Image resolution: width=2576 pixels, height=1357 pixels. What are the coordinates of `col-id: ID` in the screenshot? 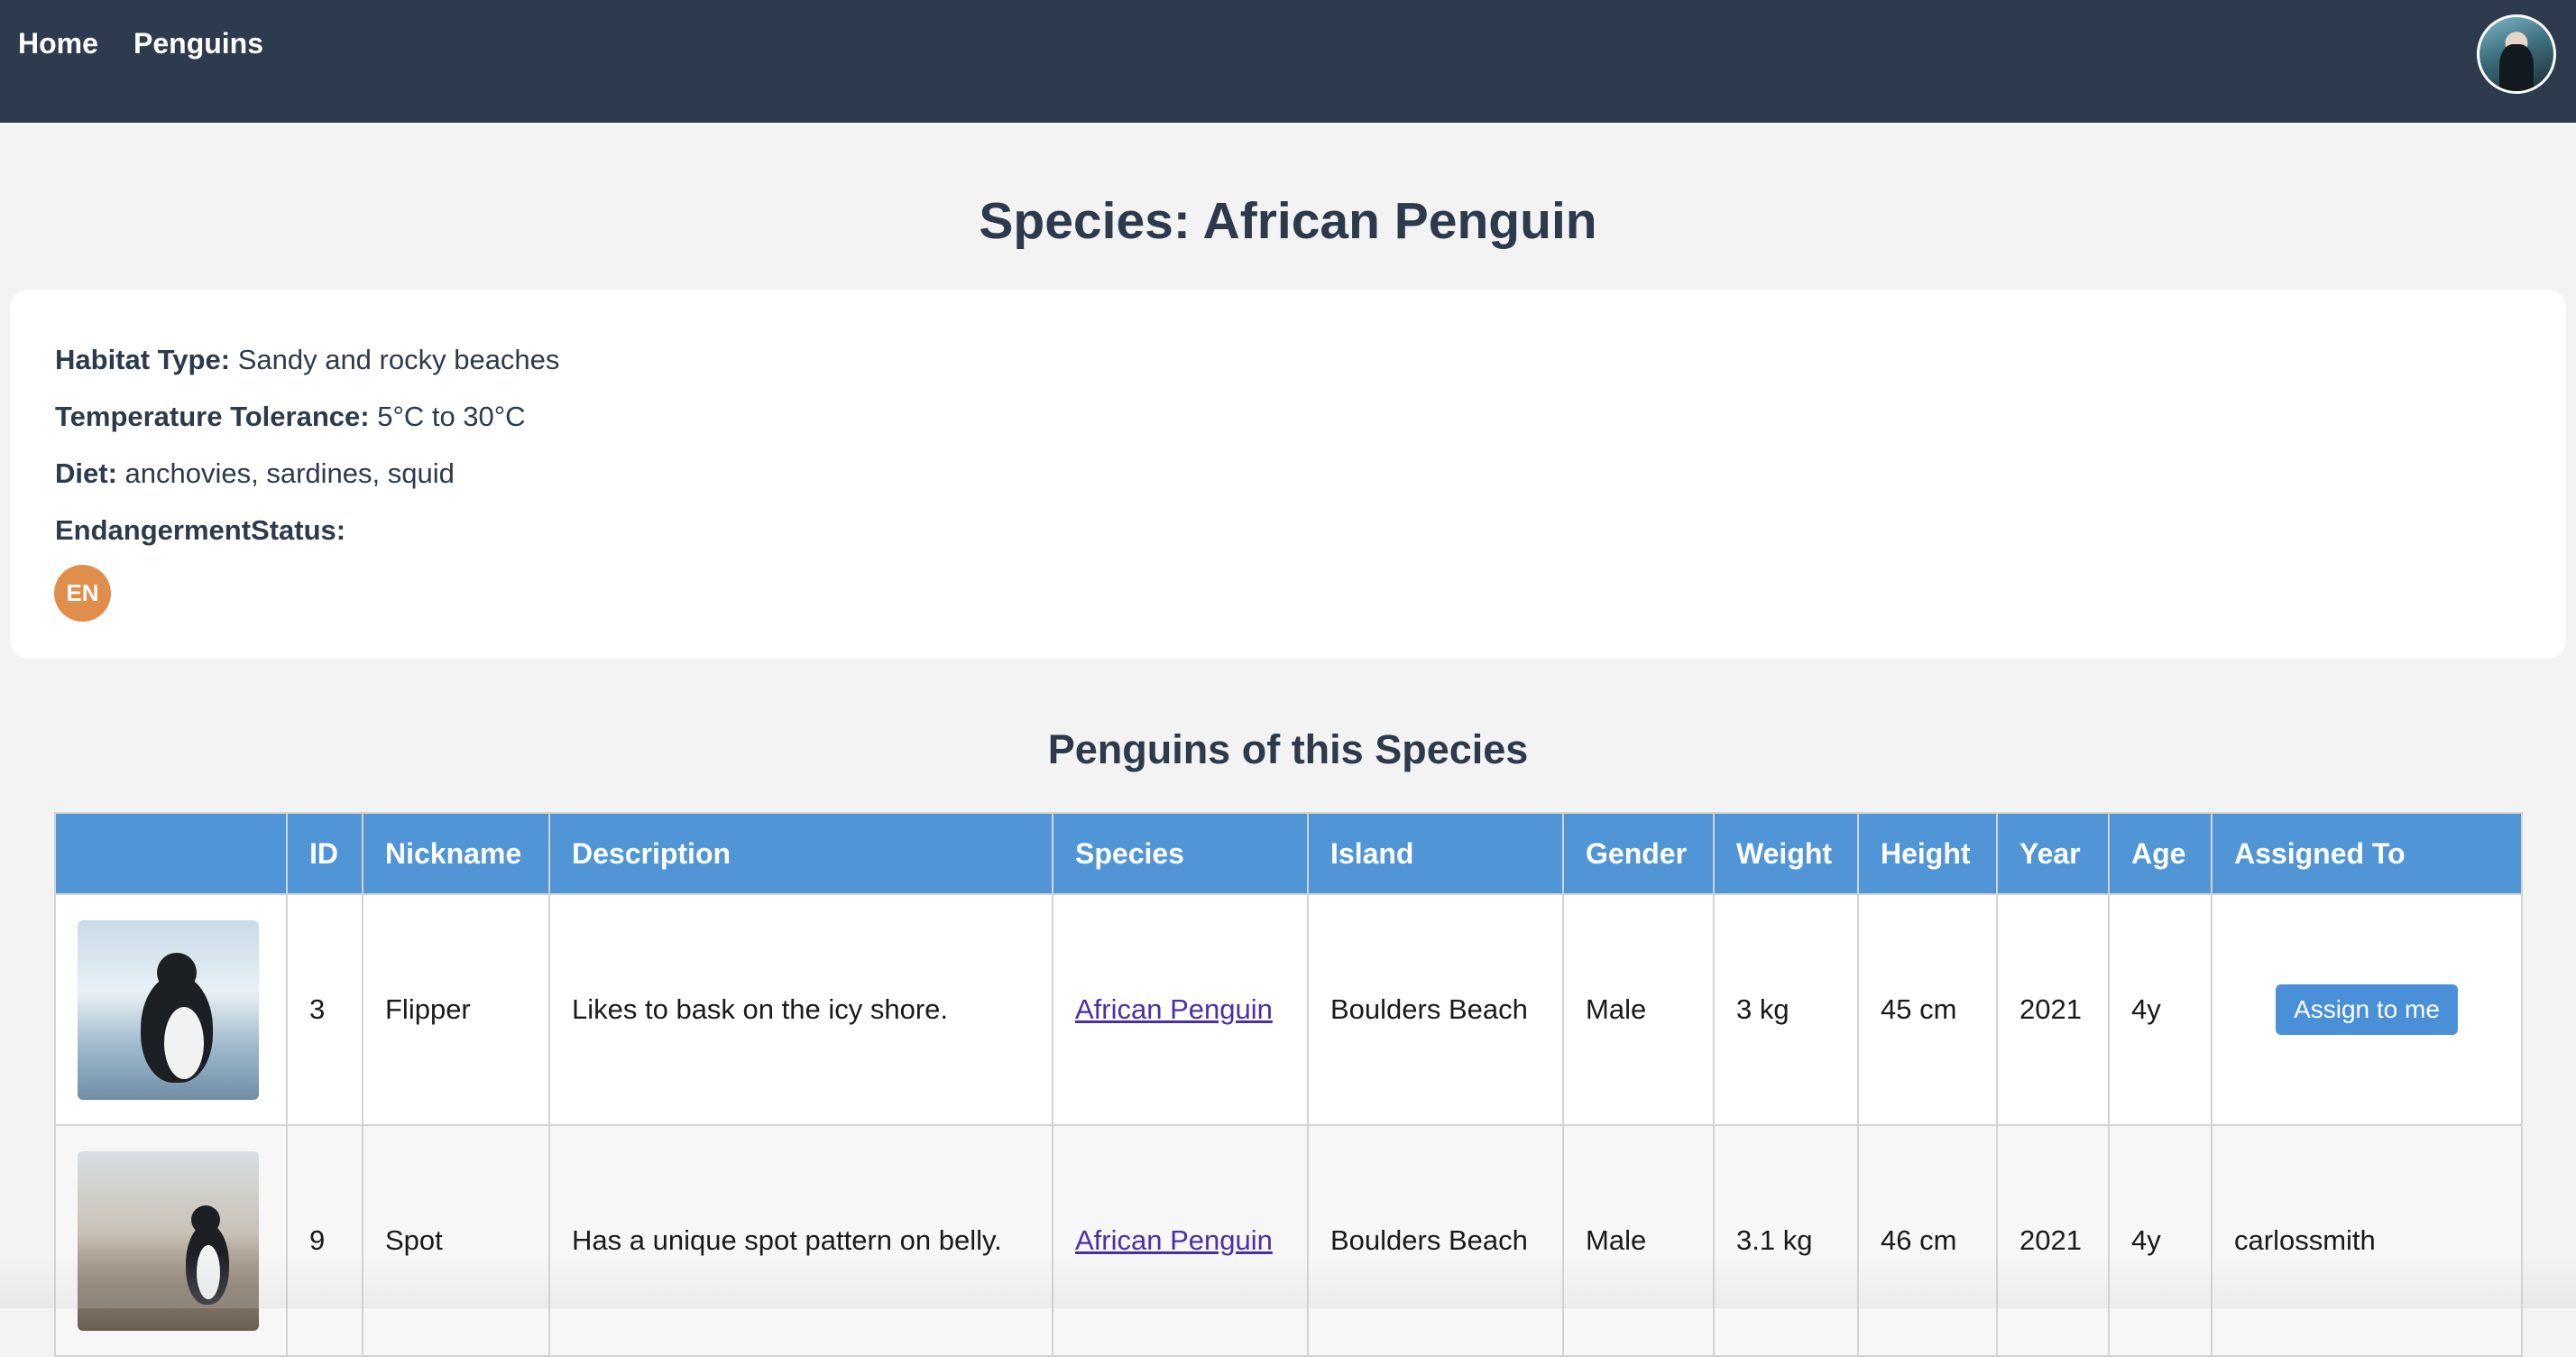 It's located at (325, 853).